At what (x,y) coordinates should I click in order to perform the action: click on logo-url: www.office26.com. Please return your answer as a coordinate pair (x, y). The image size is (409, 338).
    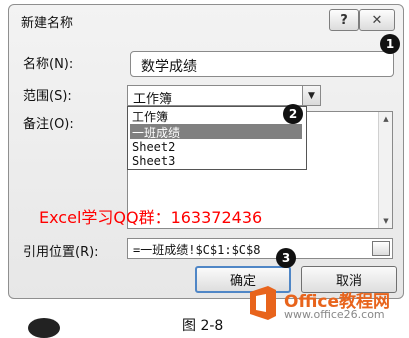
    Looking at the image, I should click on (334, 314).